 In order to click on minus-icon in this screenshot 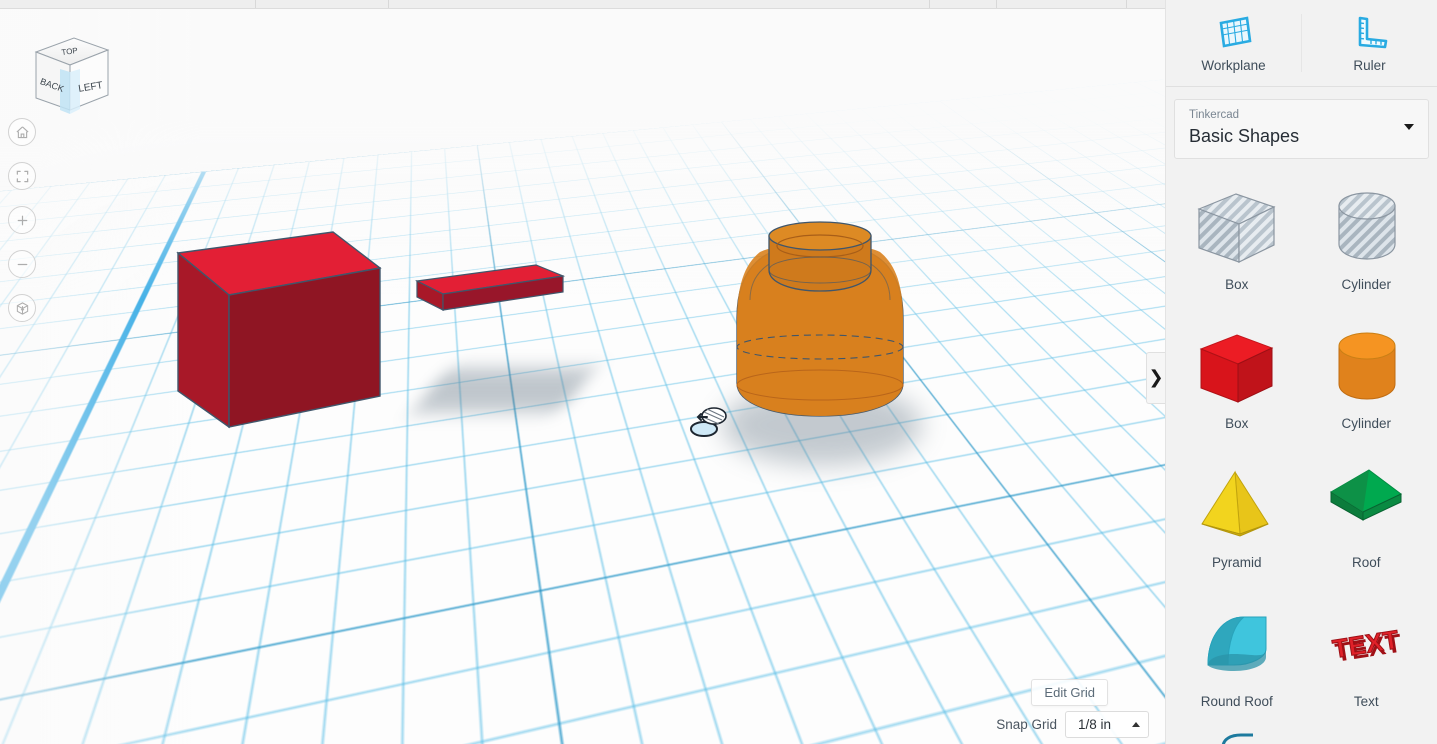, I will do `click(22, 264)`.